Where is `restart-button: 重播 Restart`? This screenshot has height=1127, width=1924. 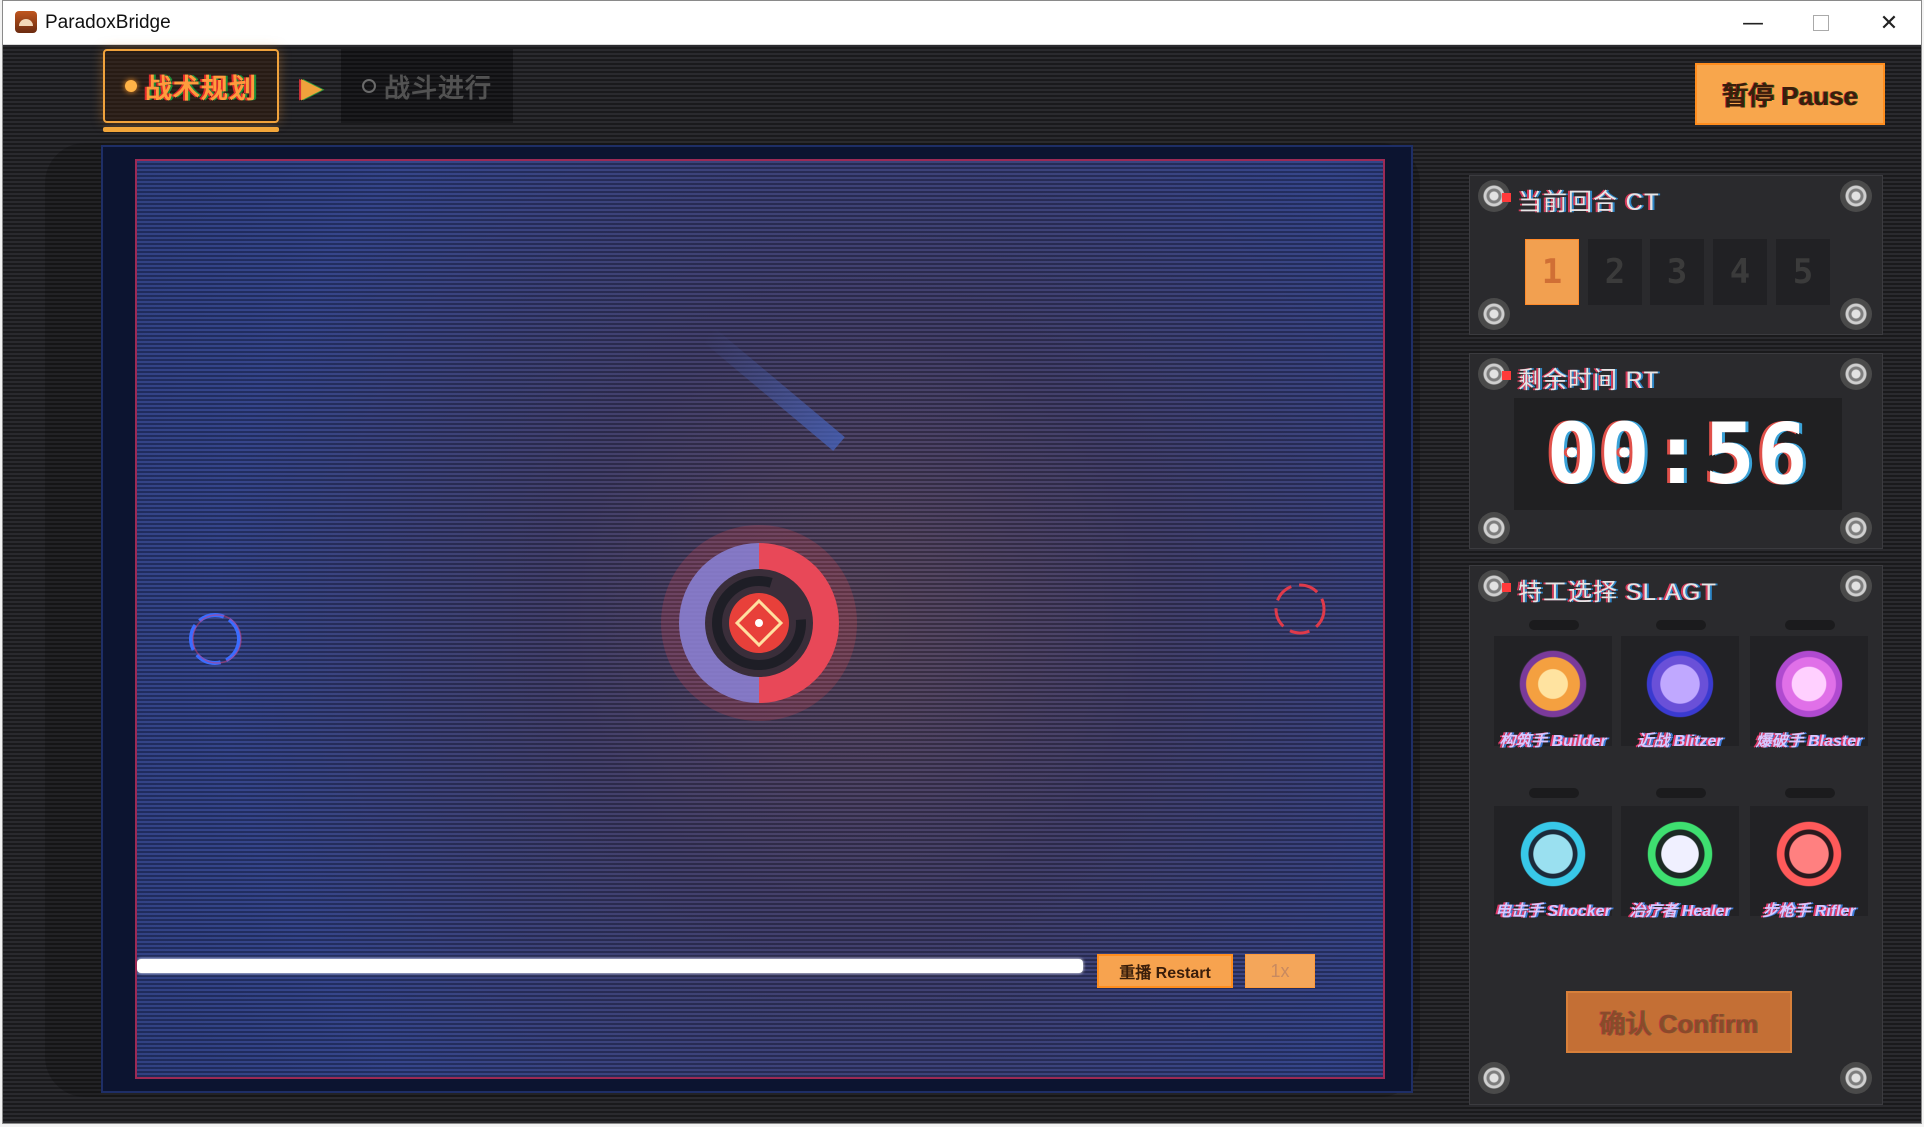
restart-button: 重播 Restart is located at coordinates (1165, 971).